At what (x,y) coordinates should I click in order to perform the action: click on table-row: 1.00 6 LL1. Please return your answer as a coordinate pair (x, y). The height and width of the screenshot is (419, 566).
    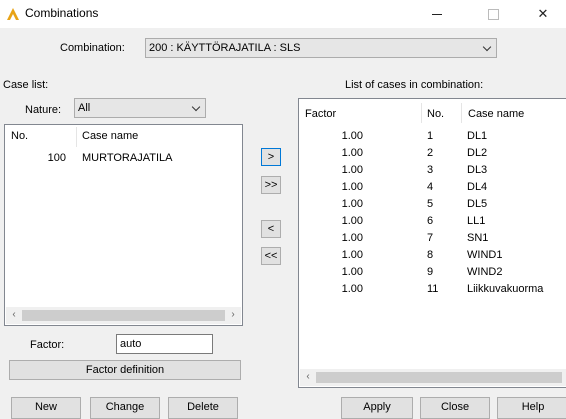
    Looking at the image, I should click on (432, 221).